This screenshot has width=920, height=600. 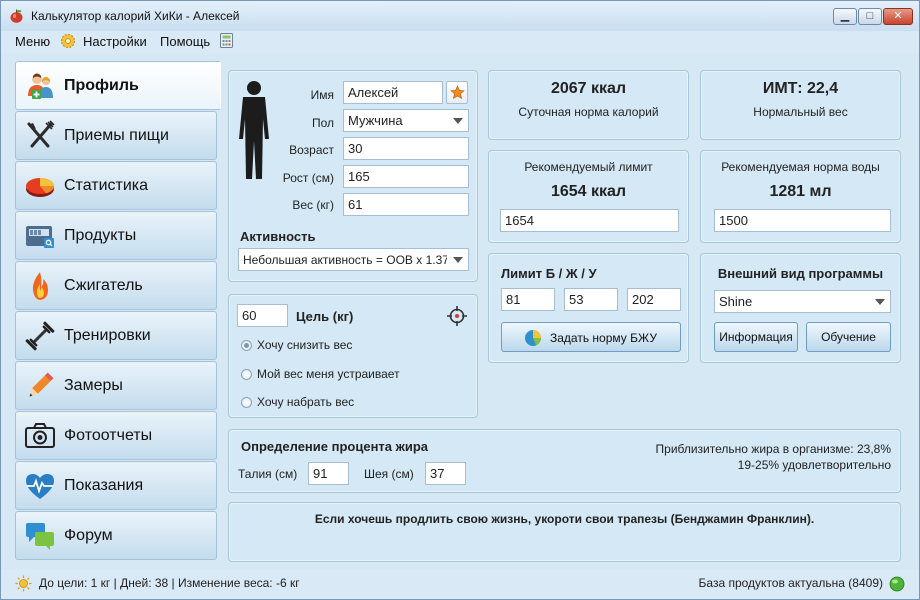 I want to click on bmi-panel: ИМТ: 22,4 Нормальный вес, so click(x=800, y=105).